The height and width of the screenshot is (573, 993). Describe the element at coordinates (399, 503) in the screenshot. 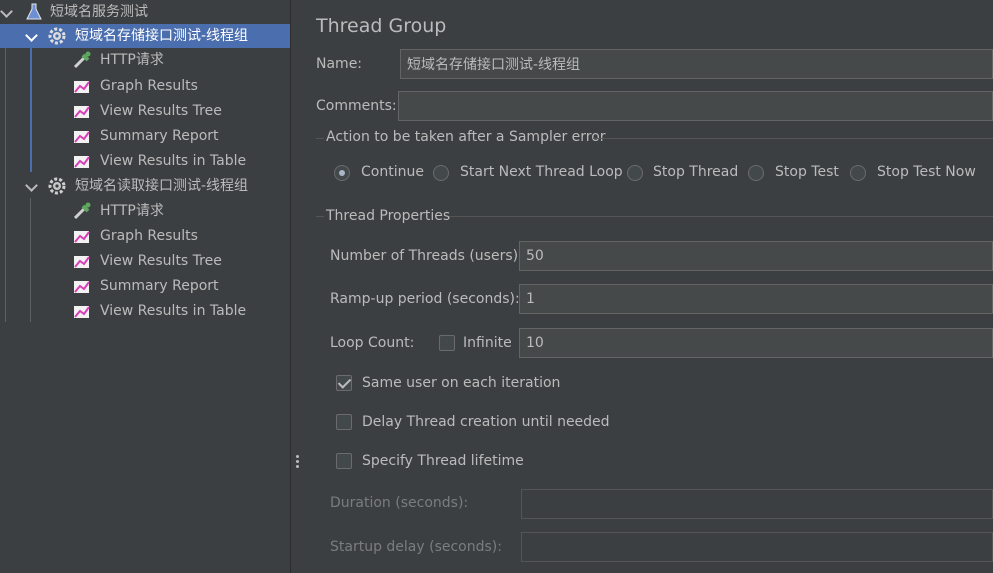

I see `duration-label: Duration (seconds):` at that location.